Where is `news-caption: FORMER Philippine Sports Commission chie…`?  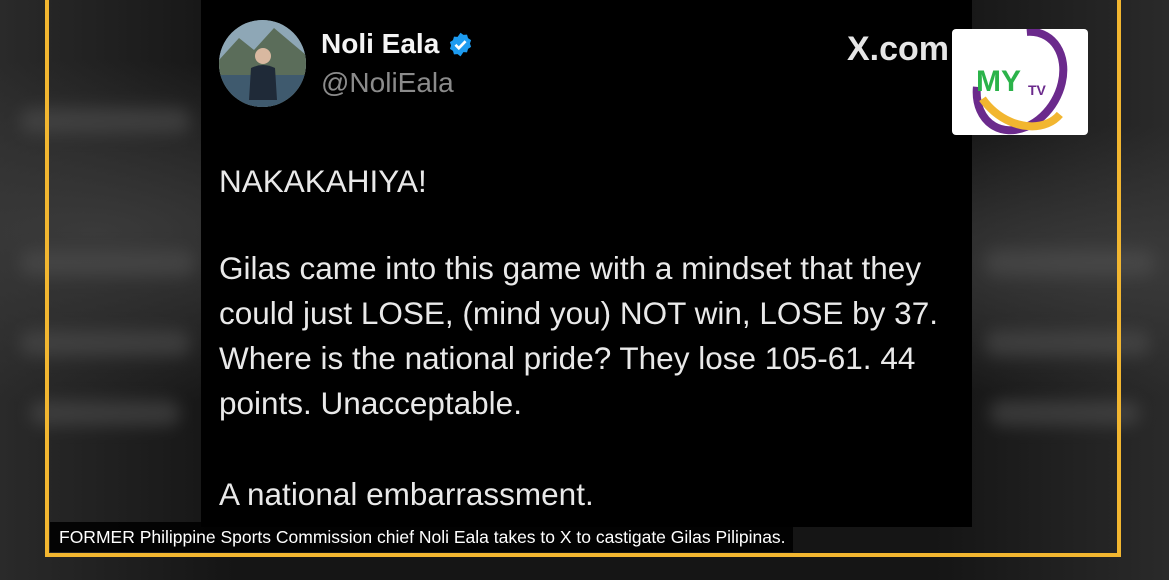 news-caption: FORMER Philippine Sports Commission chie… is located at coordinates (421, 537).